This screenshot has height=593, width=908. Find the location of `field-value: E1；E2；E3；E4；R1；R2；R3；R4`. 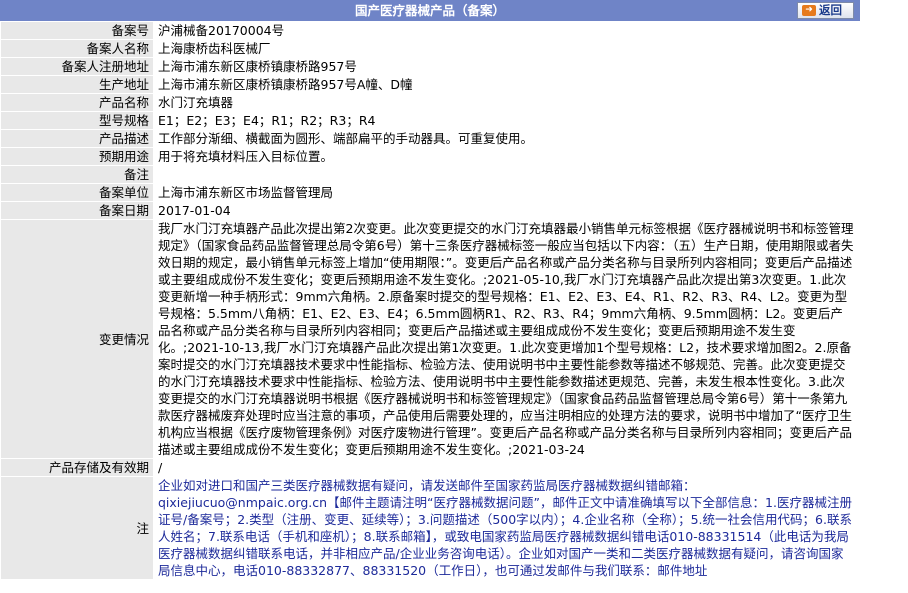

field-value: E1；E2；E3；E4；R1；R2；R3；R4 is located at coordinates (506, 120).